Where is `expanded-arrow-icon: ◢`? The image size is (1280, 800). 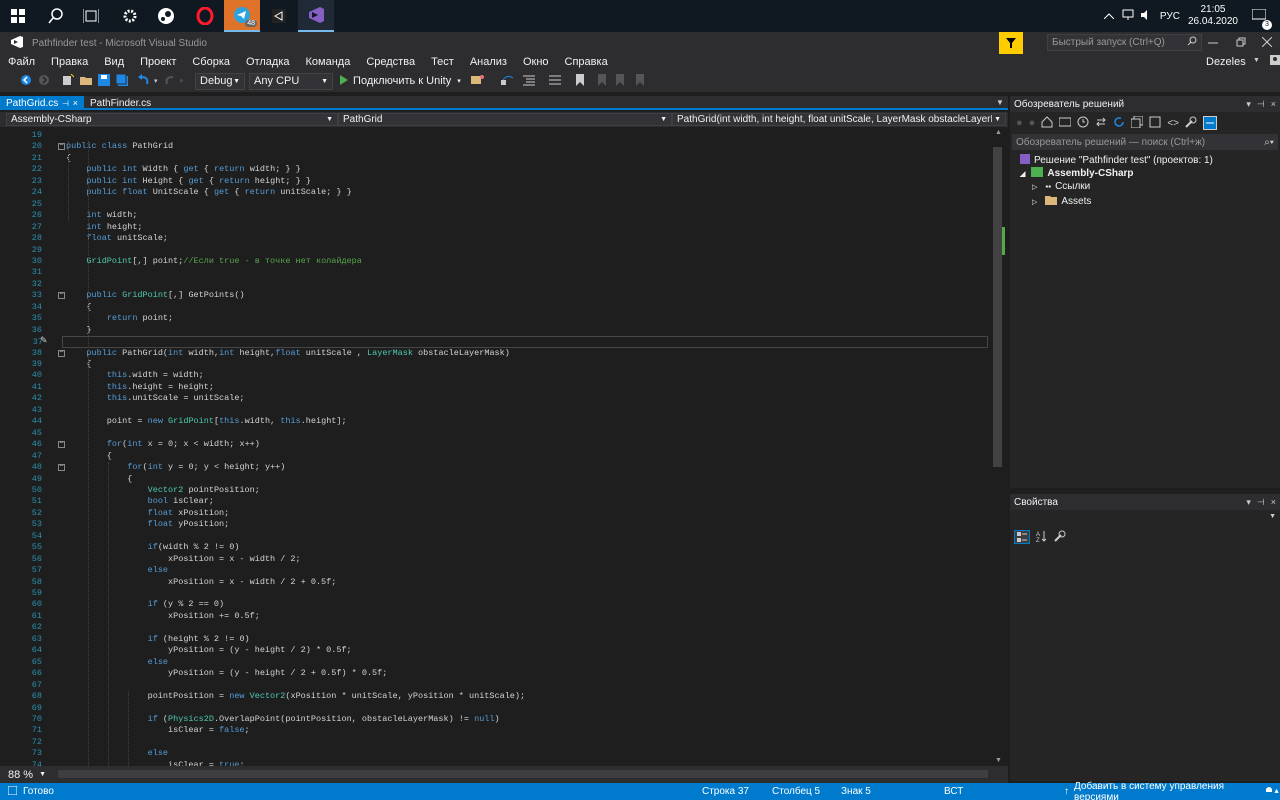
expanded-arrow-icon: ◢ is located at coordinates (1022, 174).